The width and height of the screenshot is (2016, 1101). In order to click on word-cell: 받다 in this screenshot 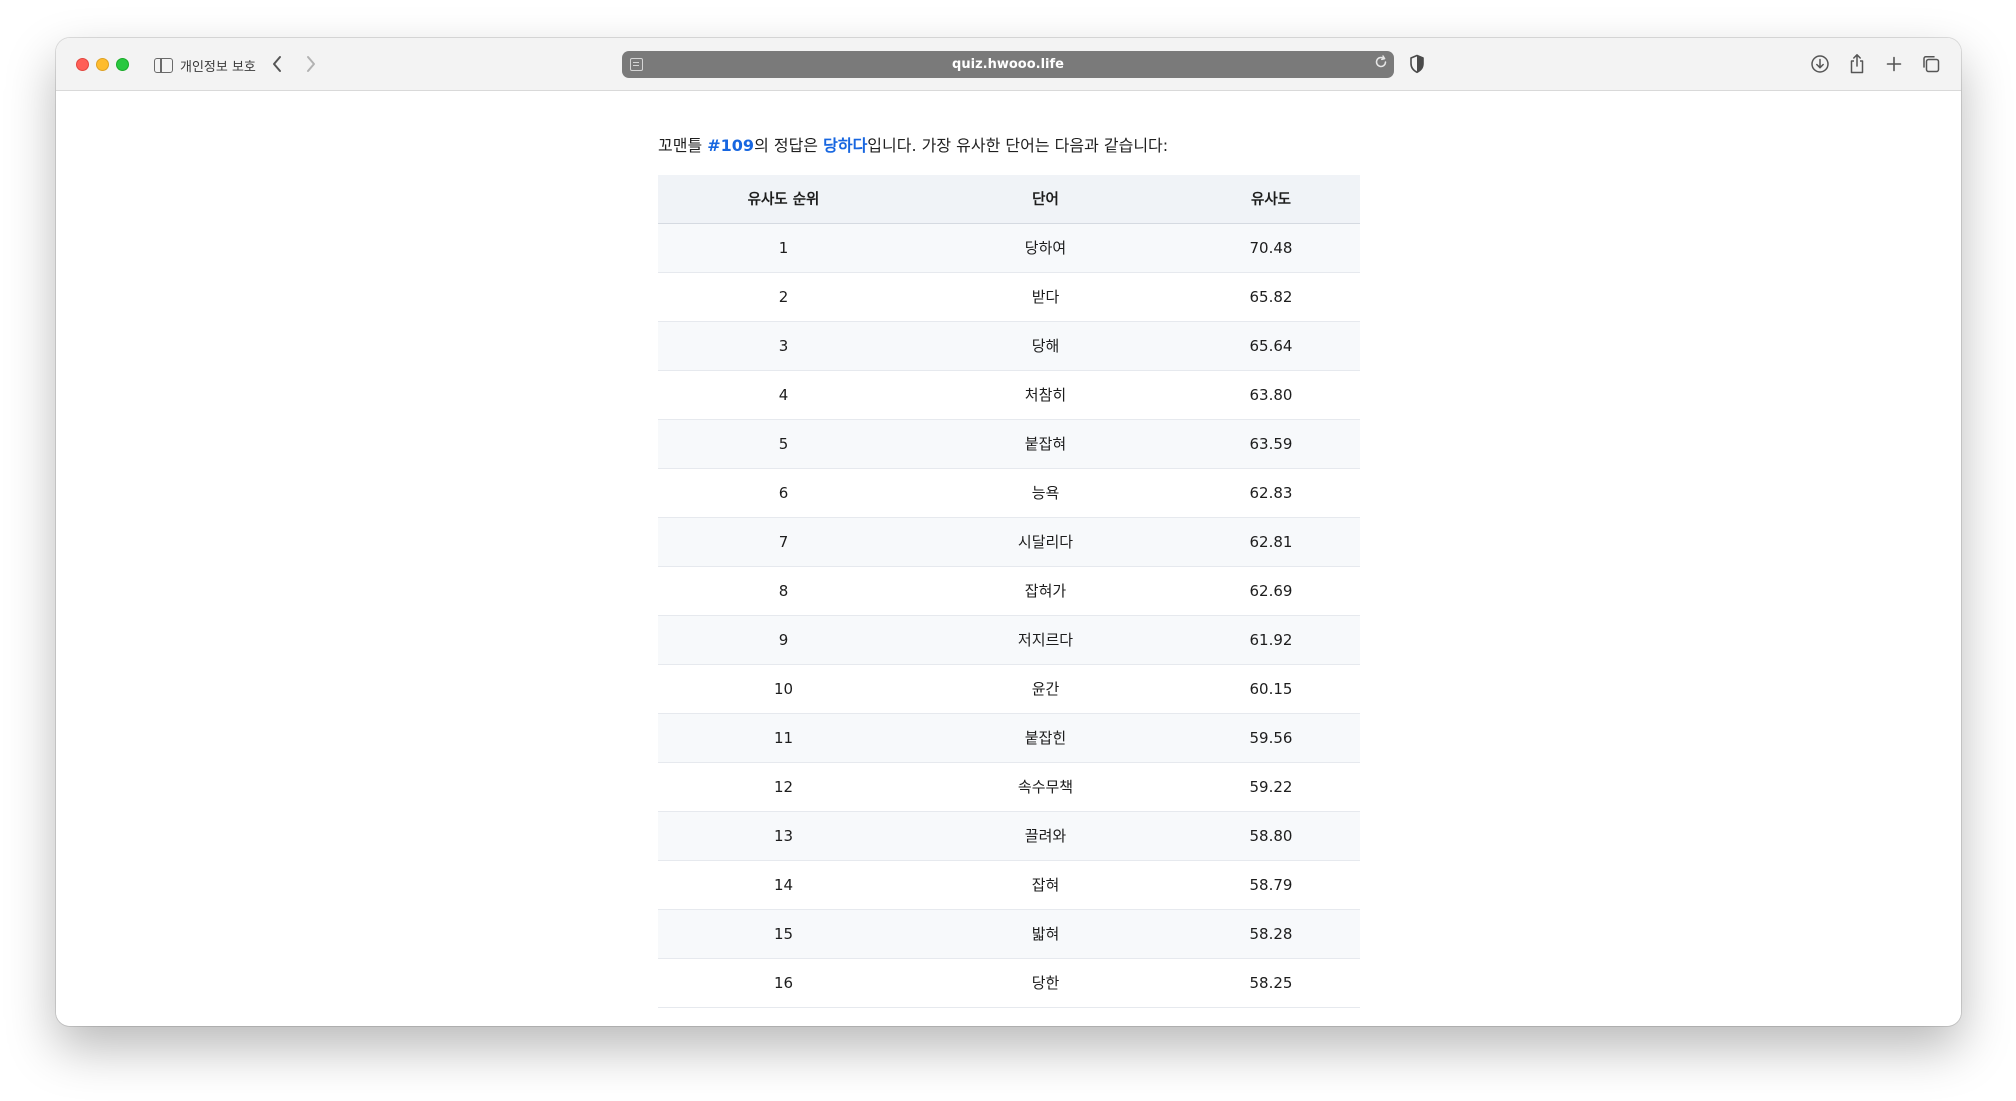, I will do `click(1045, 297)`.